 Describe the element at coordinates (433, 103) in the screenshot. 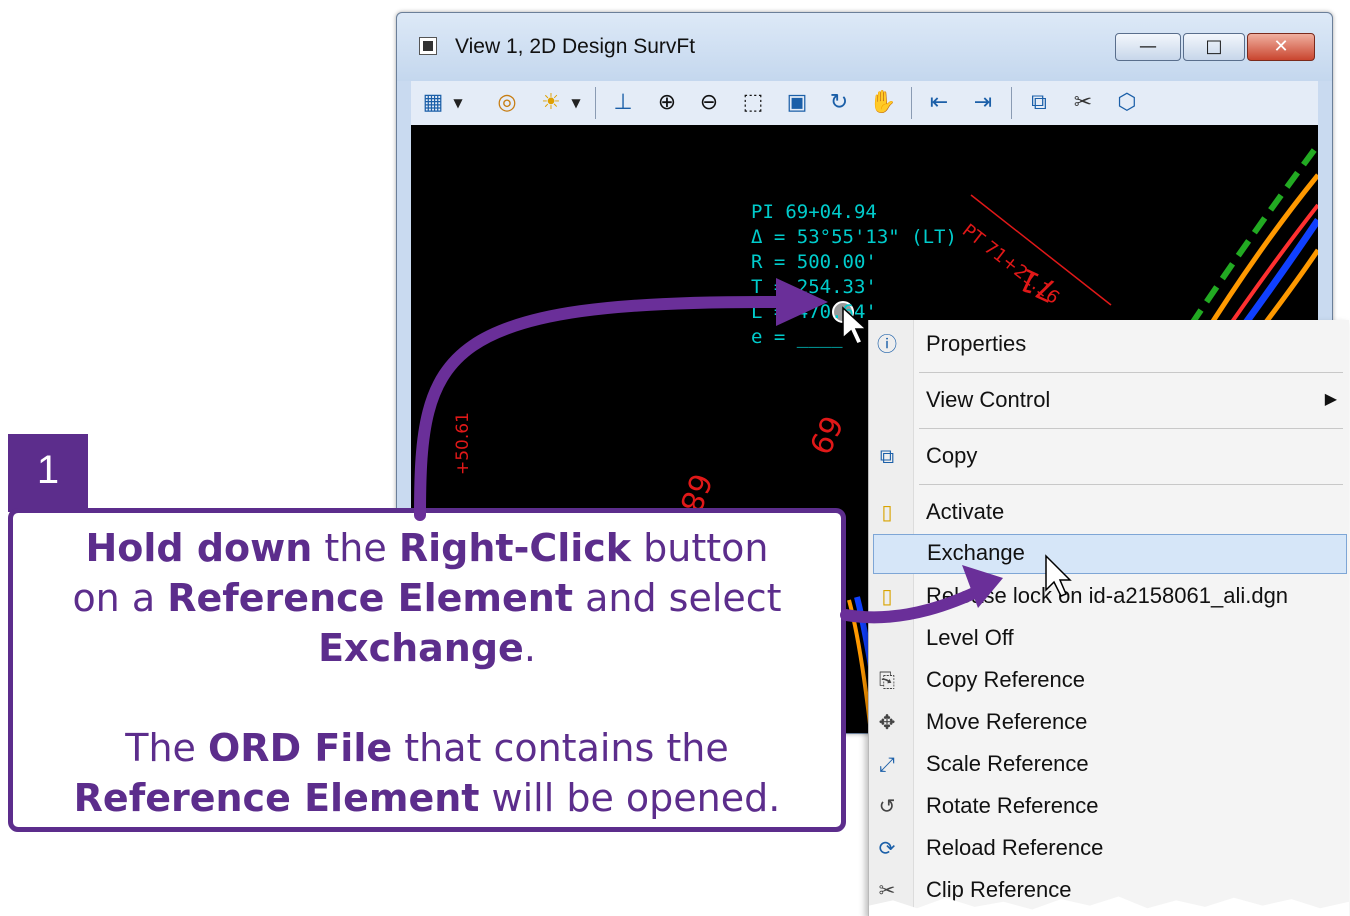

I see `view-attributes-icon: ▦` at that location.